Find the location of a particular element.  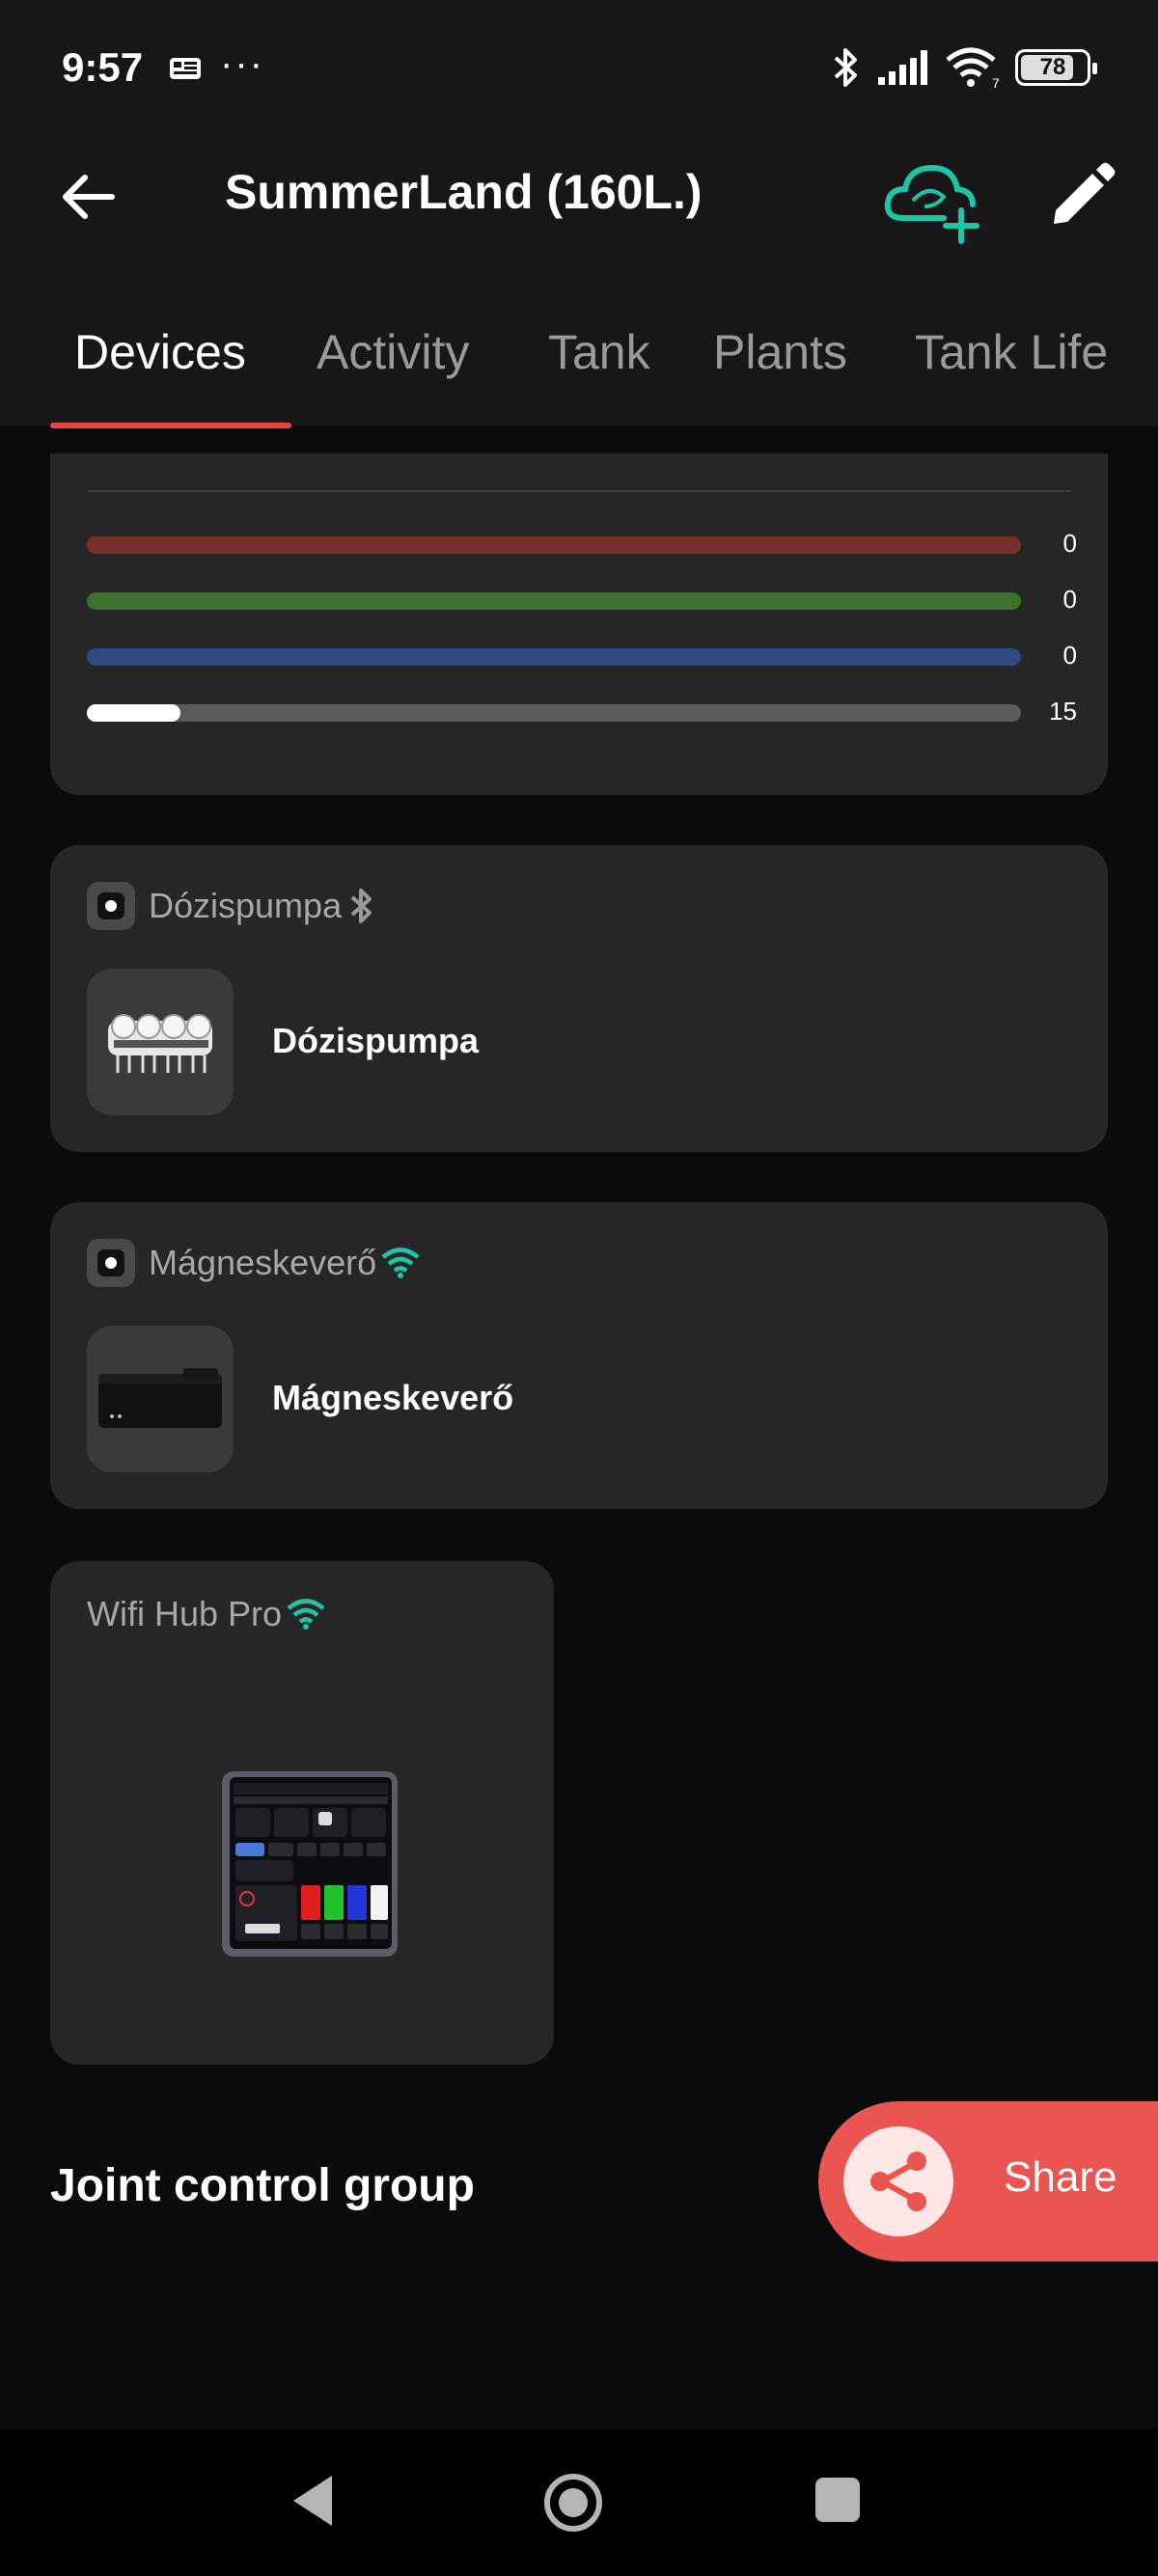

dosing-pump-image is located at coordinates (160, 1042).